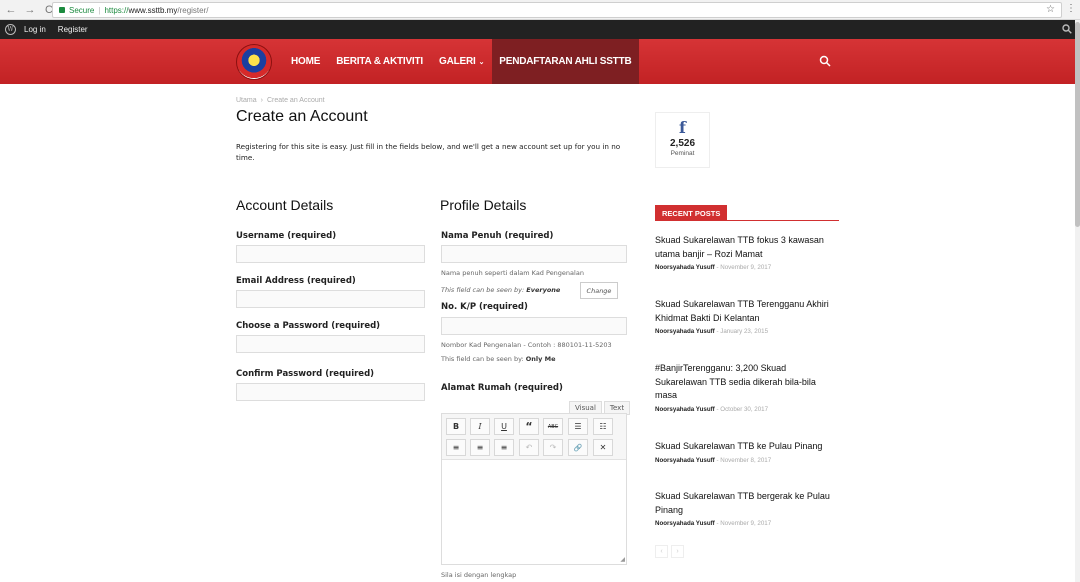 Image resolution: width=1080 pixels, height=582 pixels. I want to click on ic-number-visibility: This field can be seen by: Only Me, so click(498, 359).